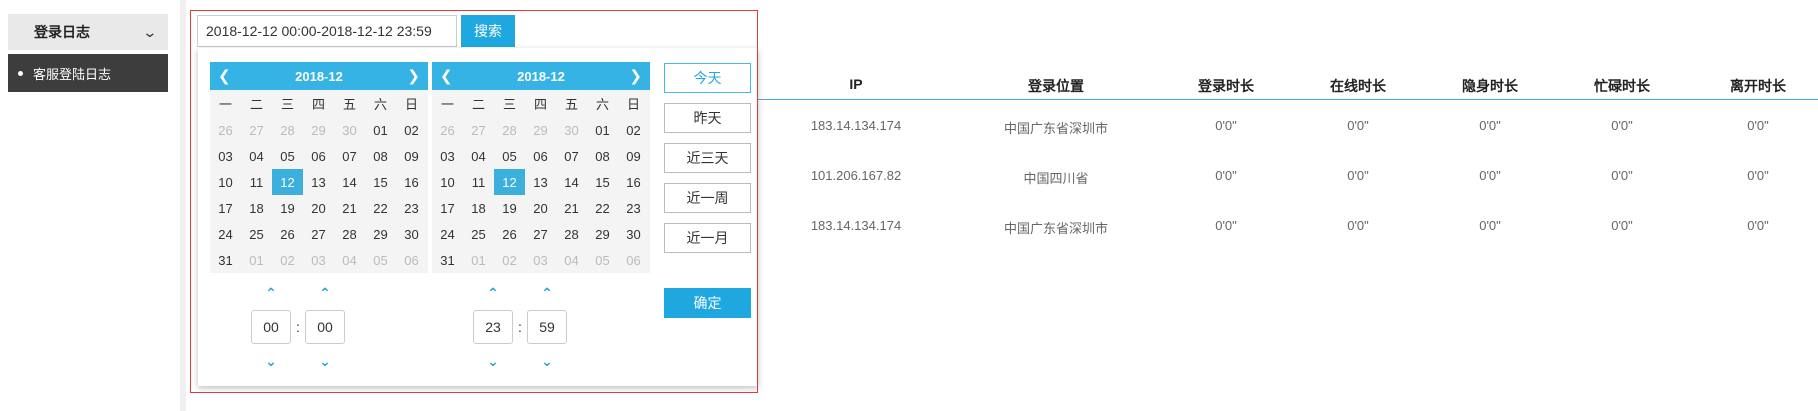  I want to click on sidebar-group-login-log: 登录日志 ⌄, so click(88, 32).